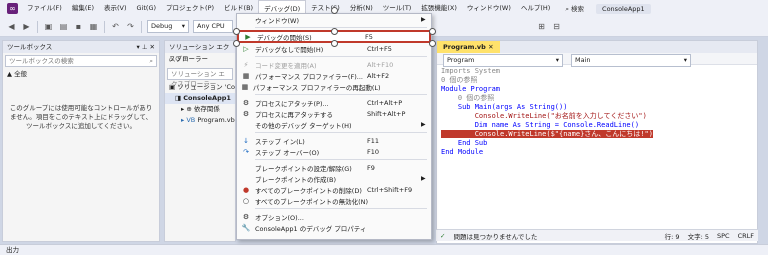 This screenshot has height=255, width=768. I want to click on app-name-badge: ConsoleApp1, so click(623, 8).